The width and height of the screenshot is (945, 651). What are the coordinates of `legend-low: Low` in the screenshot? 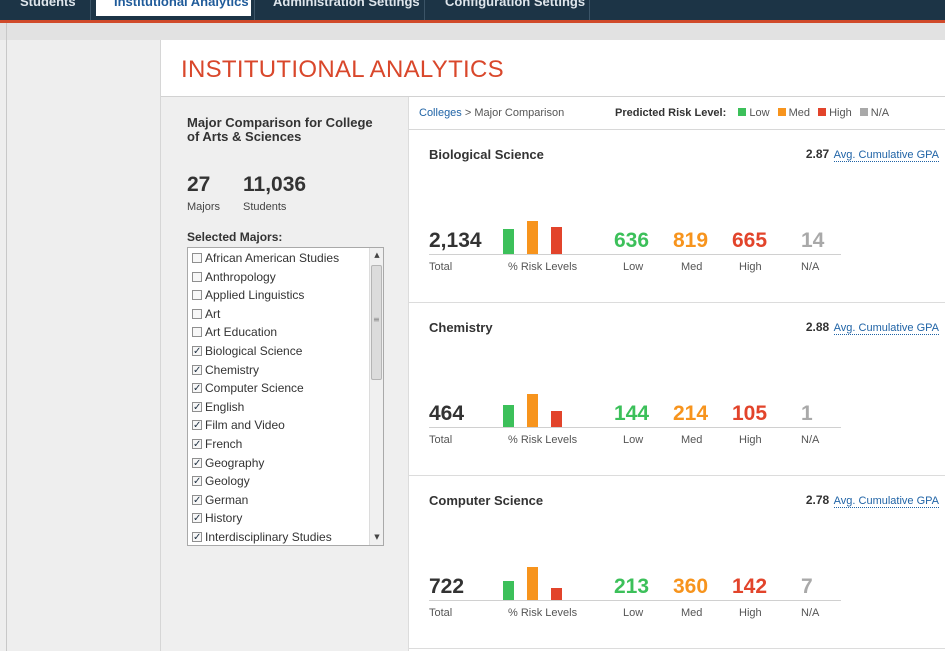 It's located at (759, 113).